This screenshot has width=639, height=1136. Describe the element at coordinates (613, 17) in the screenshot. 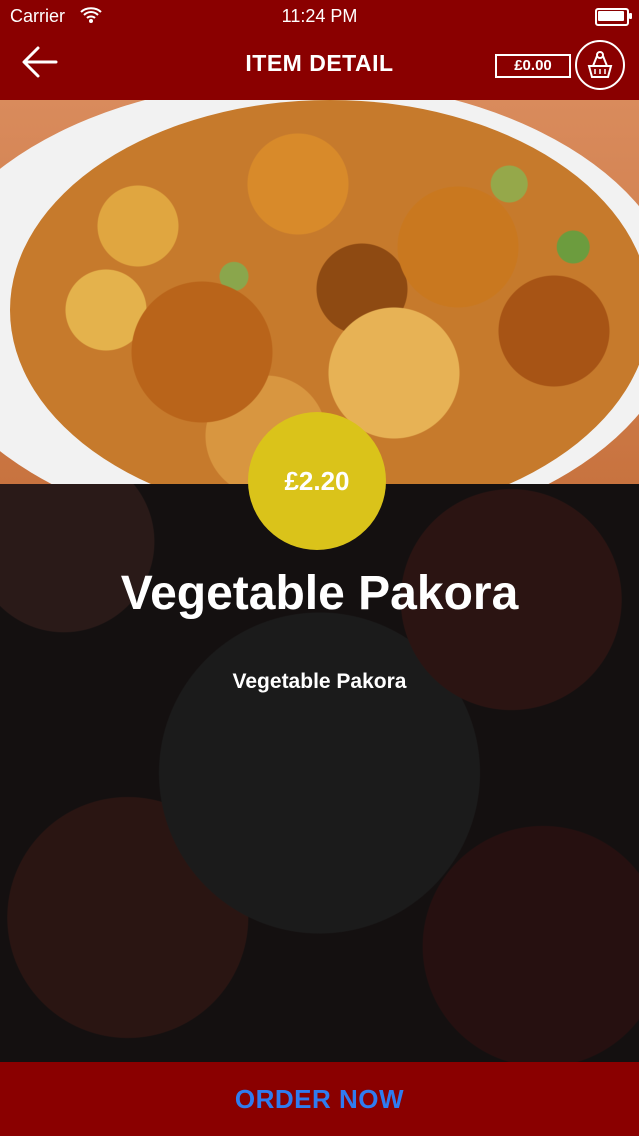

I see `battery-icon` at that location.